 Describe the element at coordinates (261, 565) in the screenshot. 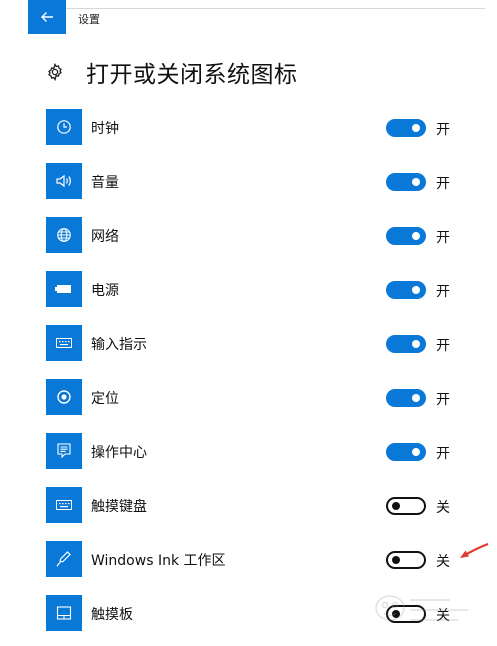

I see `list-item-windows-ink: Windows Ink 工作区 关` at that location.